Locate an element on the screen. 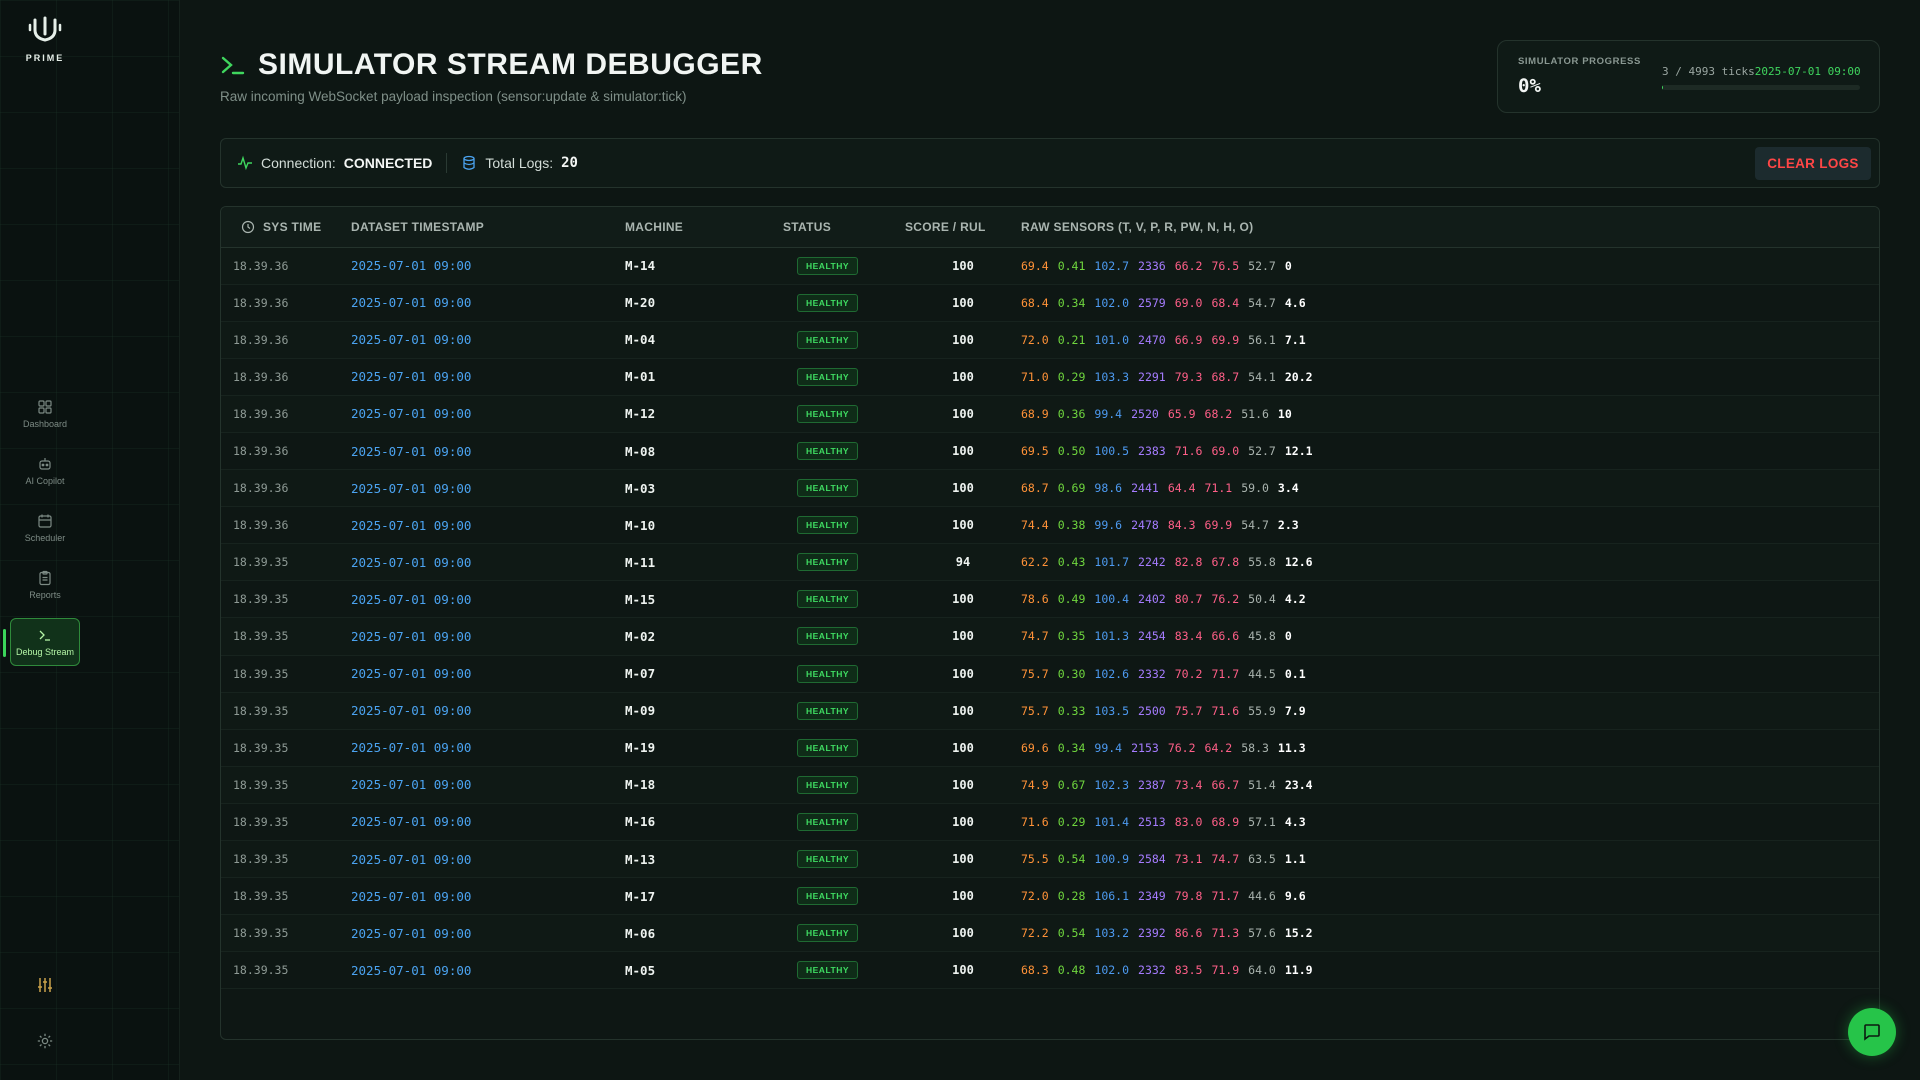  sensor-value: 0.1 is located at coordinates (1295, 673).